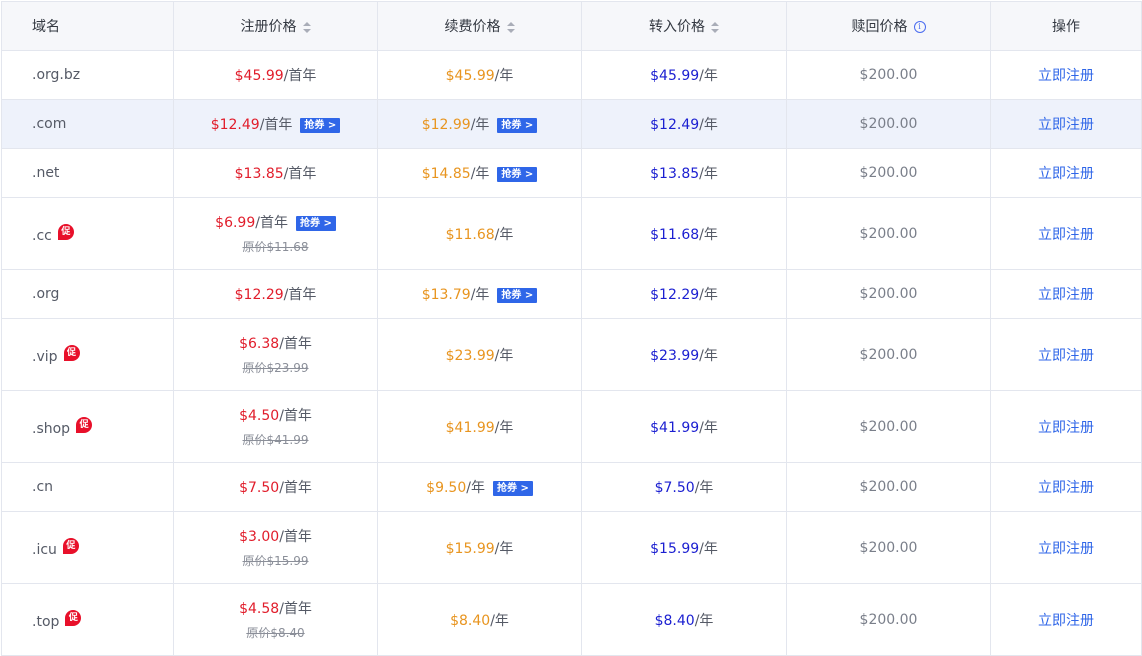 This screenshot has height=656, width=1142. What do you see at coordinates (87, 124) in the screenshot?
I see `cell-domain: .com` at bounding box center [87, 124].